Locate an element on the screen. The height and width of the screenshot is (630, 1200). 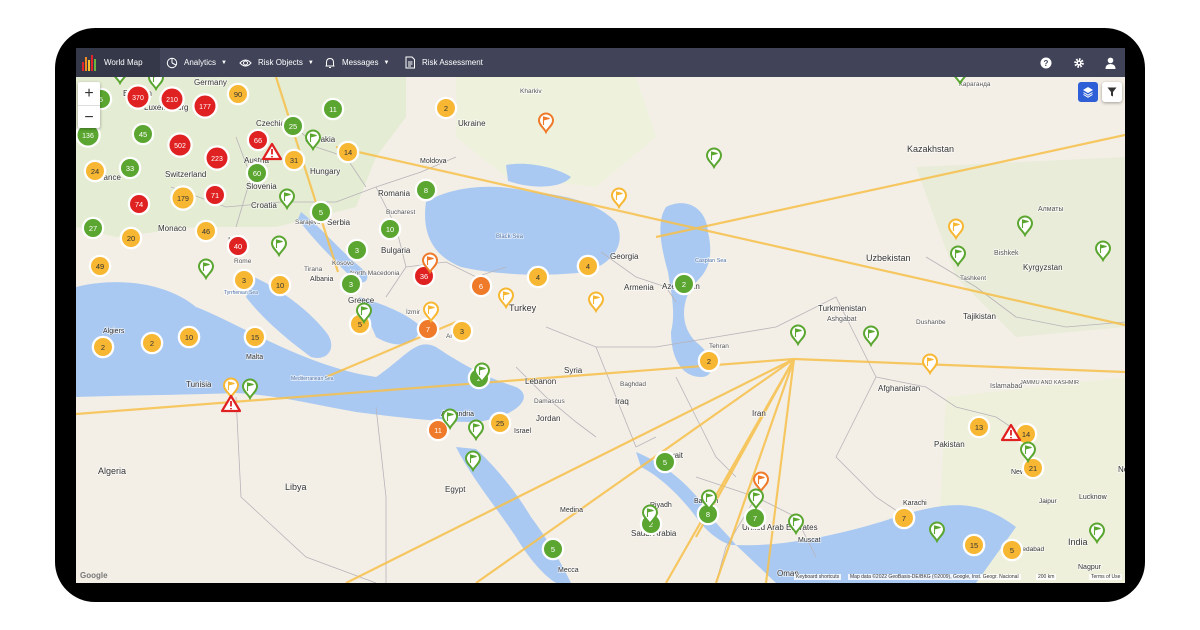
map-label-jammu-kashmir: JAMMU AND KASHMIR is located at coordinates (1049, 383).